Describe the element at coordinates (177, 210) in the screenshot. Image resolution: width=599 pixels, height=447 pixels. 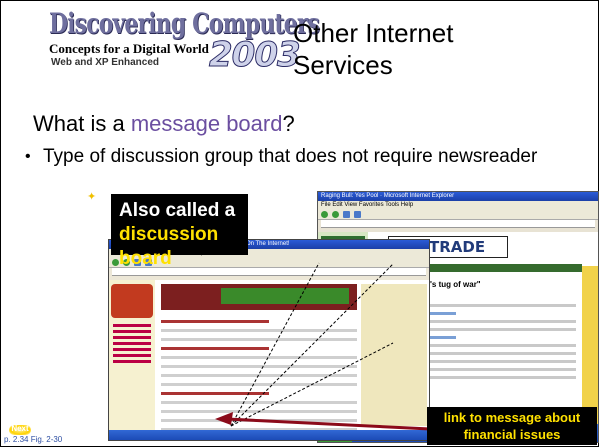
I see `callout-line-1: Also called a` at that location.